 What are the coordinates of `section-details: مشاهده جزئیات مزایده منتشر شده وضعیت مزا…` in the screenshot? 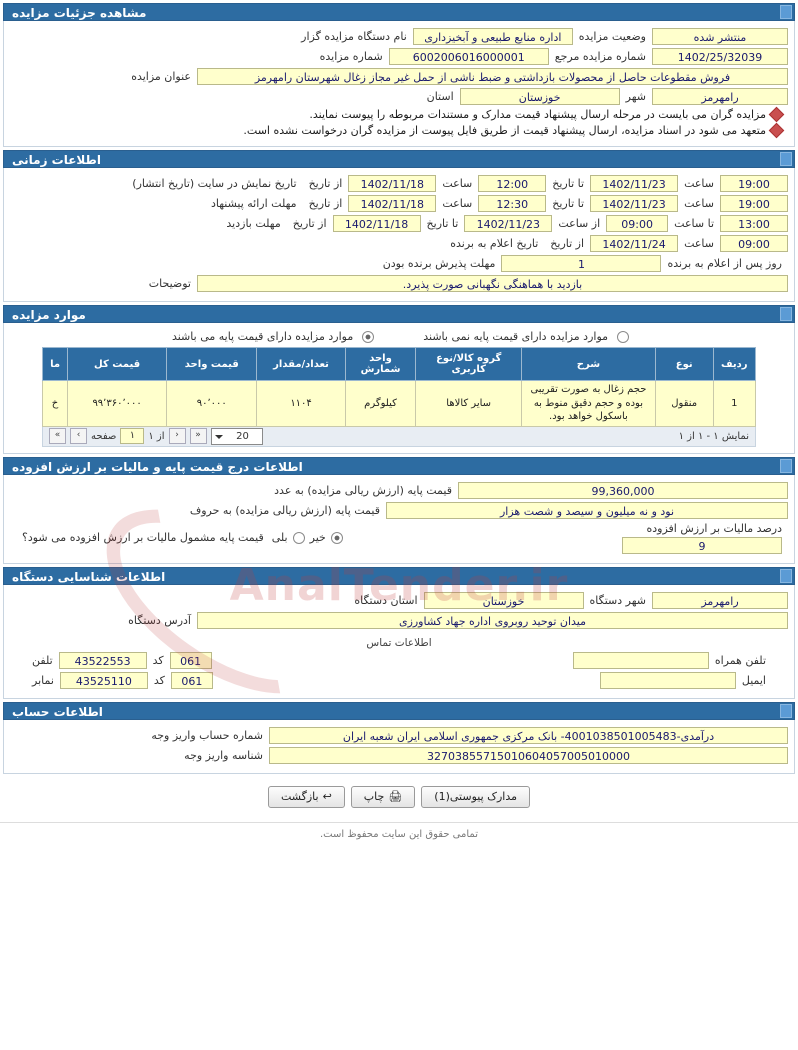 It's located at (399, 73).